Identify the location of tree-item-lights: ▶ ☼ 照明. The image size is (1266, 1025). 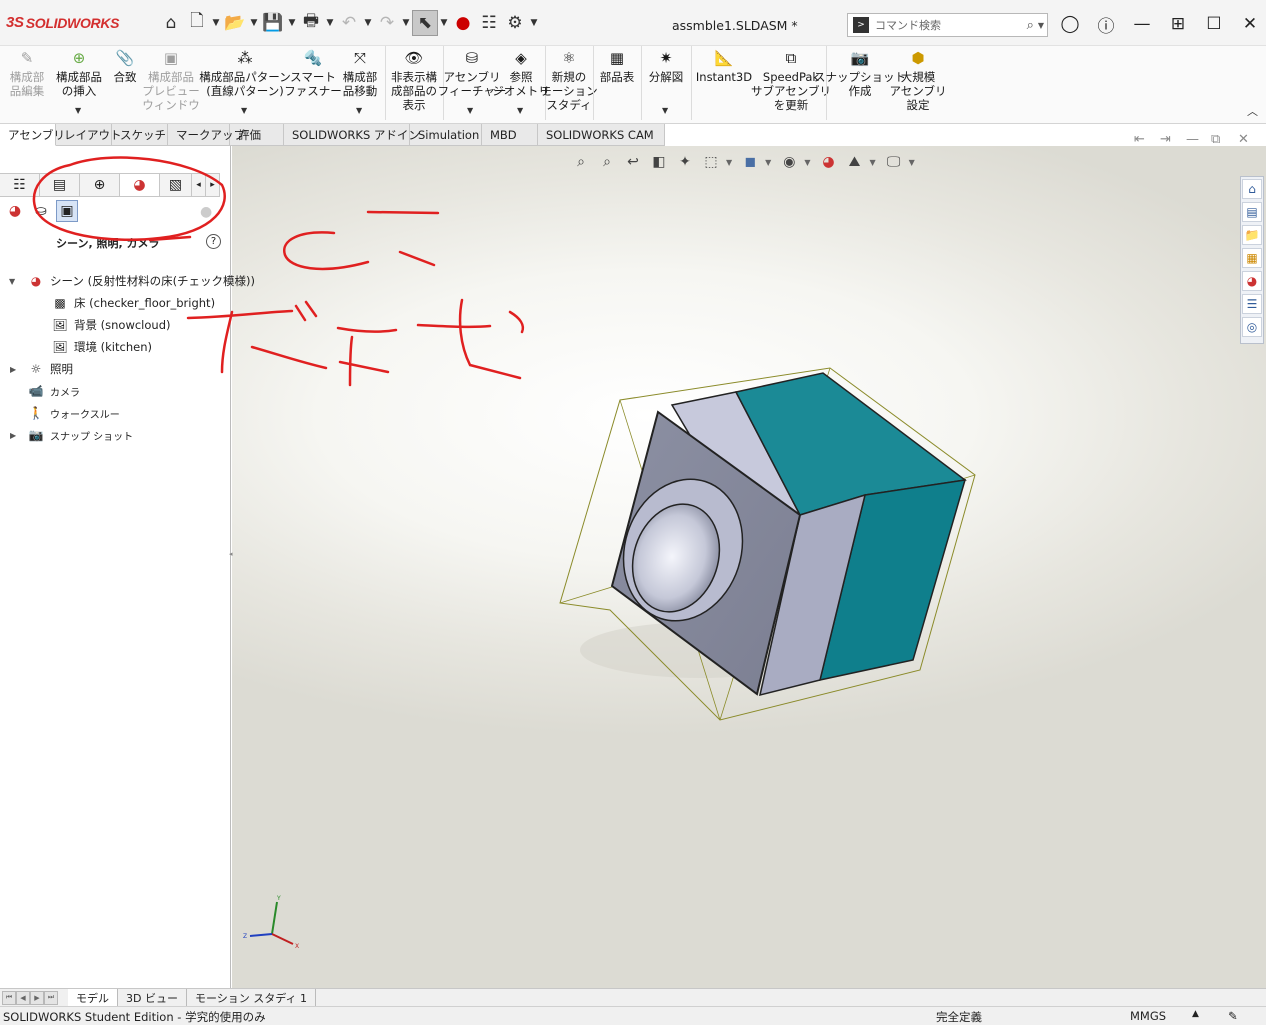
(115, 369).